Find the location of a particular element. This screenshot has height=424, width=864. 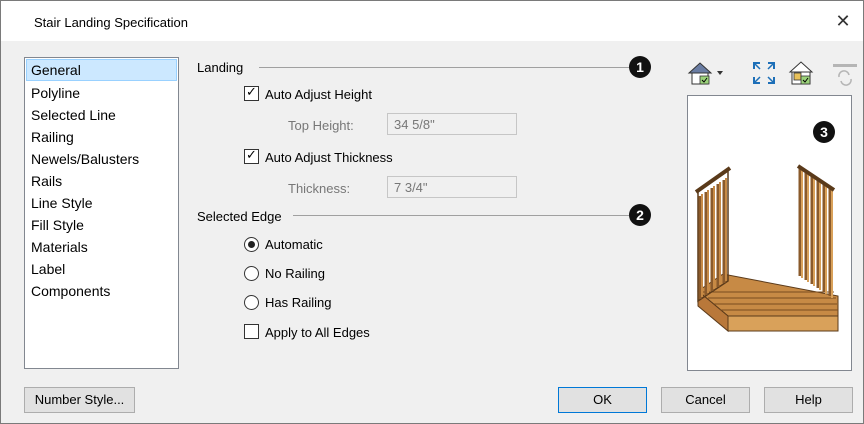

sidebar-item-label: Label is located at coordinates (101, 269).